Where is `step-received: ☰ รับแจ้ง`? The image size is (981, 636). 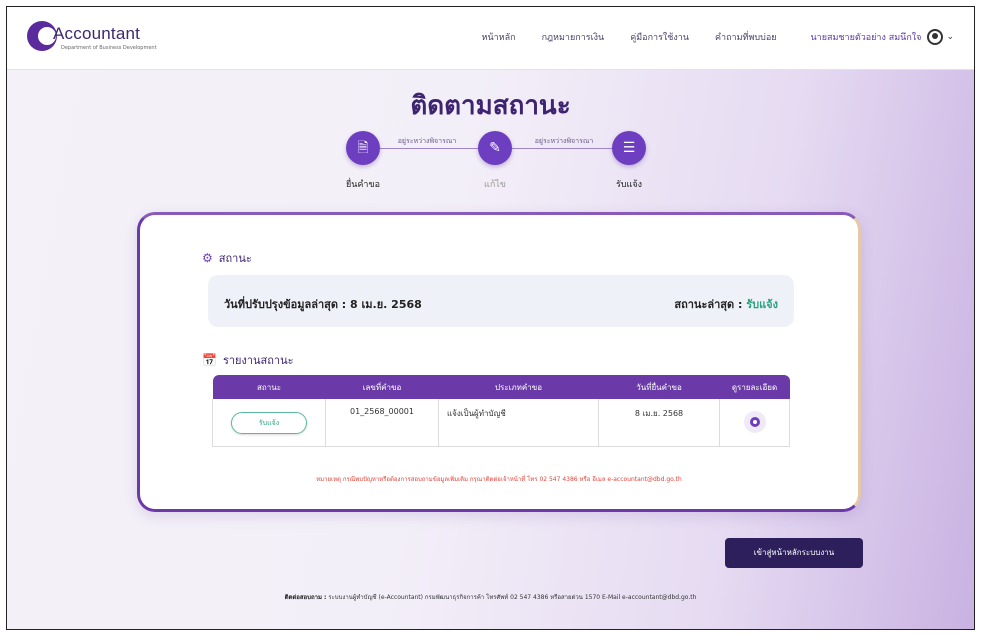
step-received: ☰ รับแจ้ง is located at coordinates (629, 161).